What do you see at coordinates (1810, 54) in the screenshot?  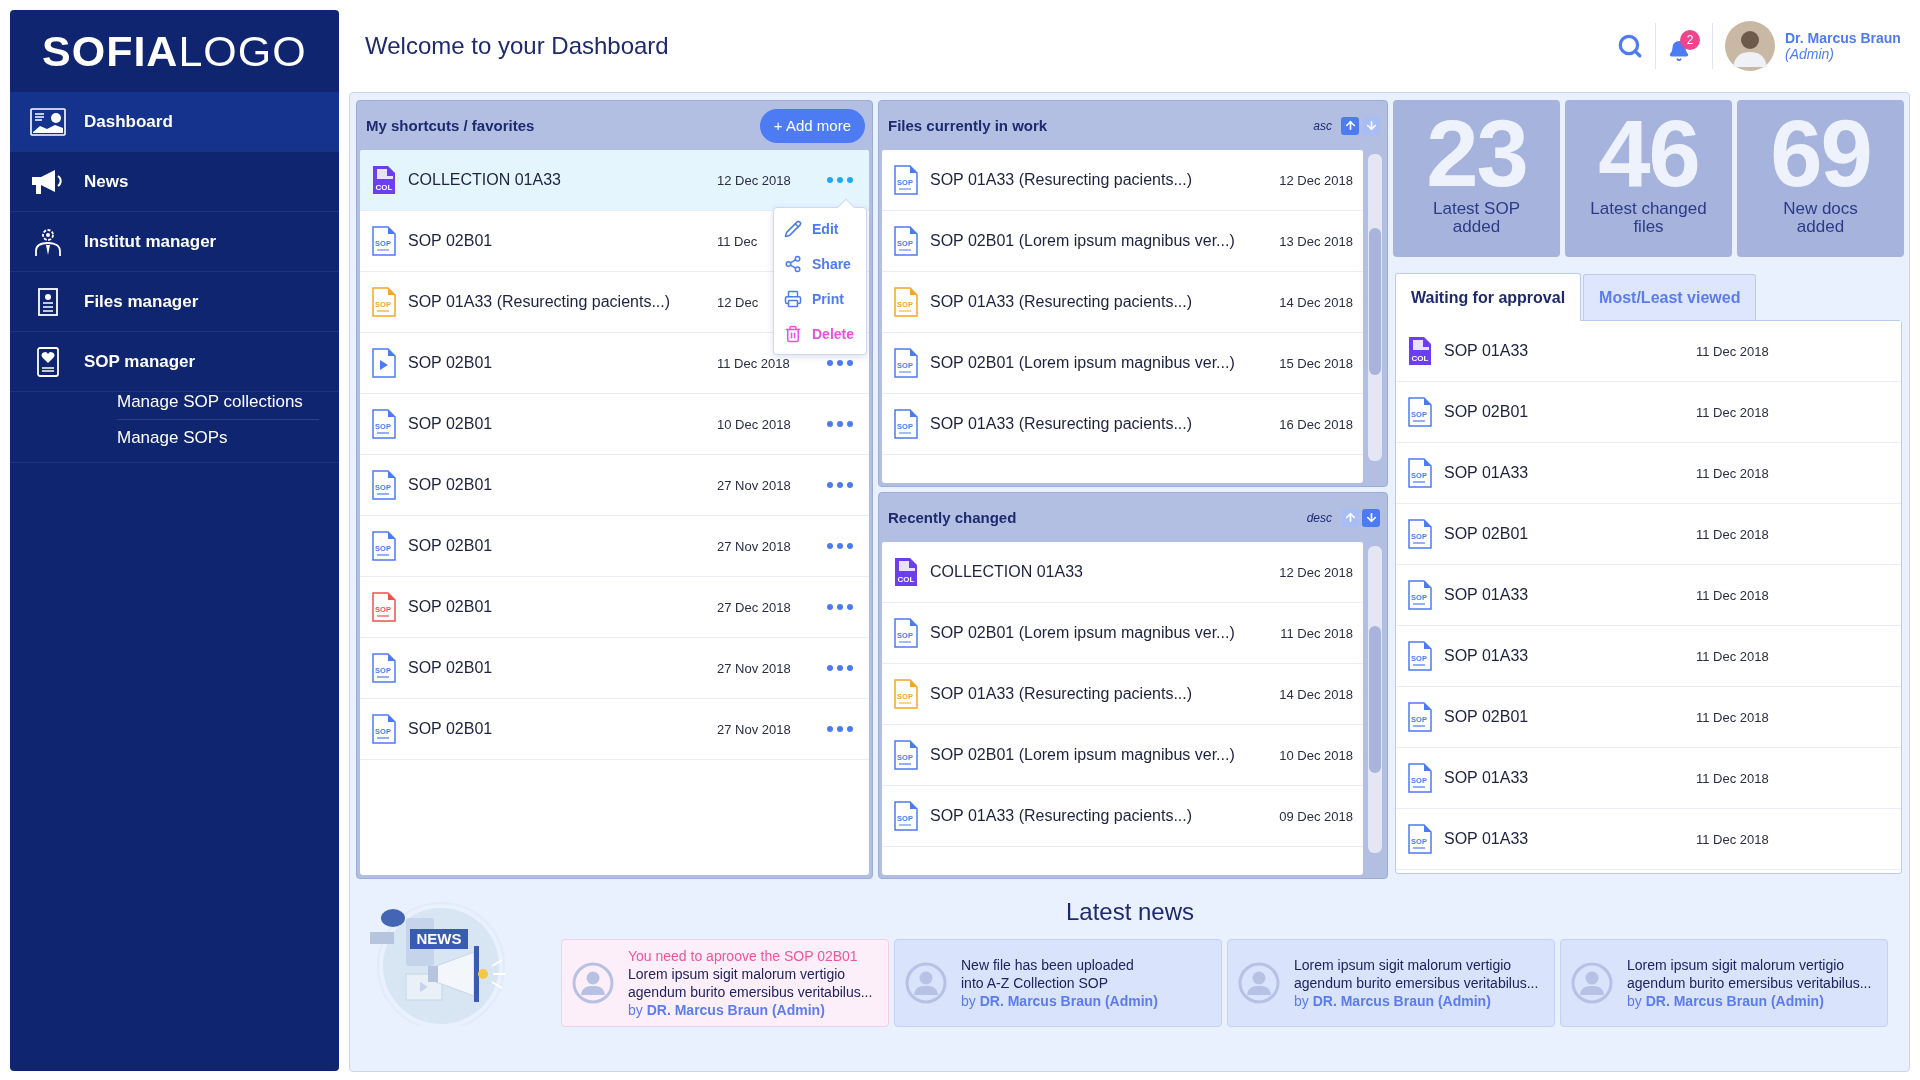 I see `user-role: (Admin)` at bounding box center [1810, 54].